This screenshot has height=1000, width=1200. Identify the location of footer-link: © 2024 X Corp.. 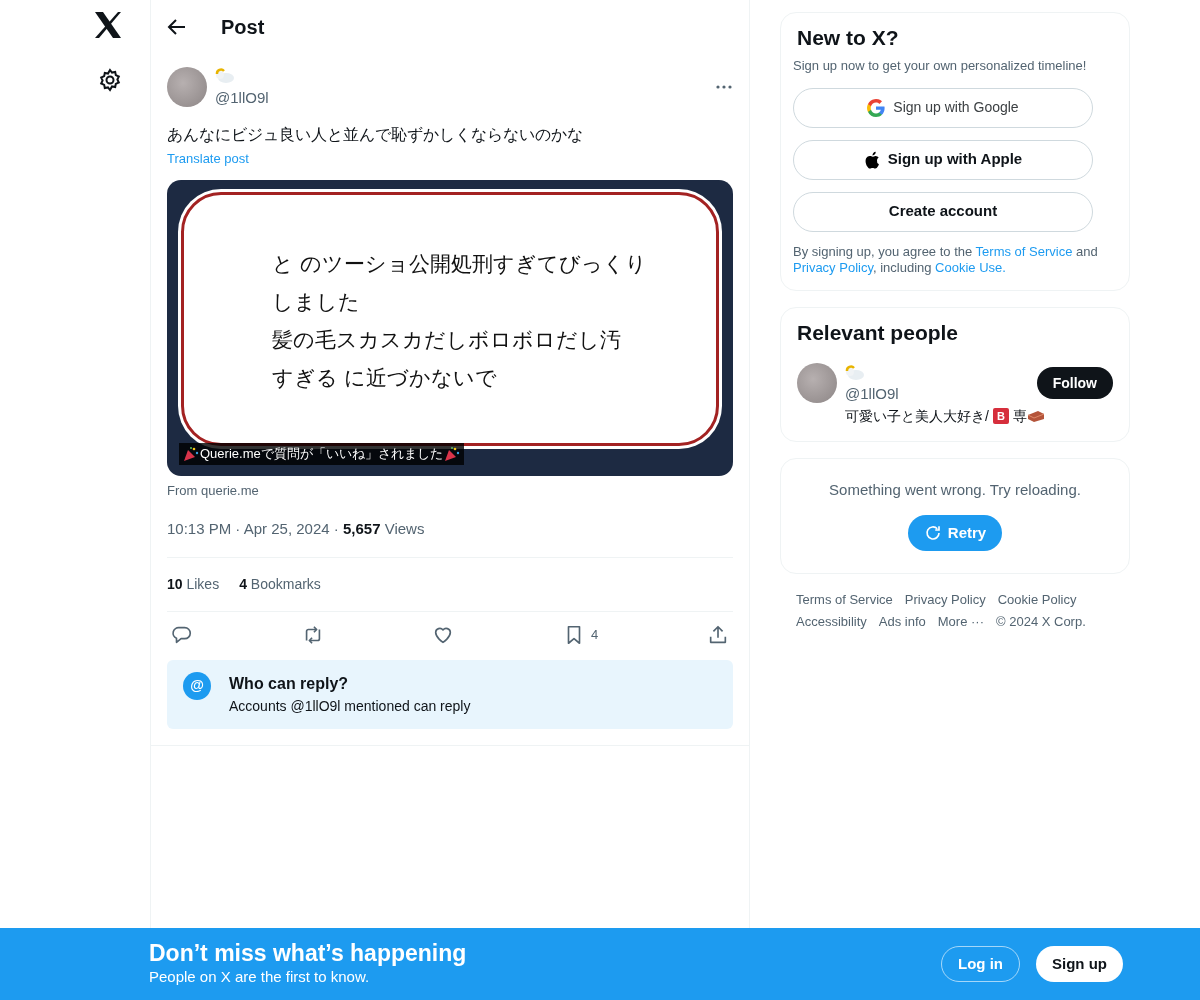
(1041, 621).